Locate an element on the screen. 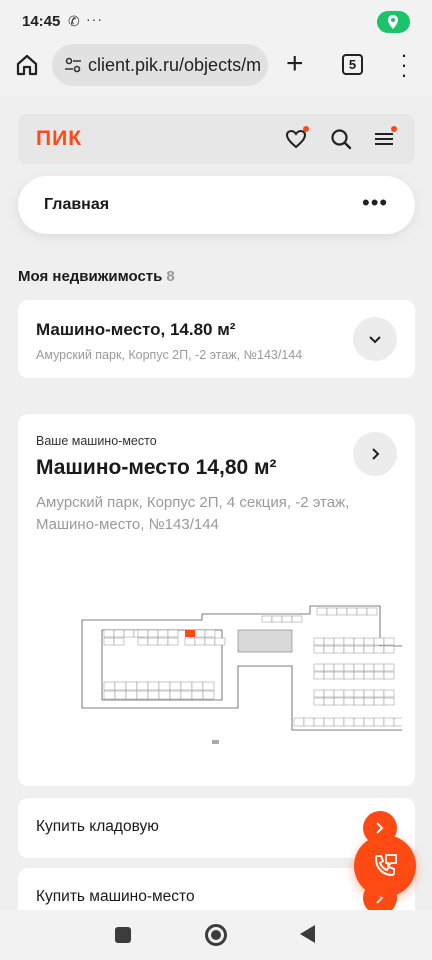 This screenshot has height=960, width=432. location-icon is located at coordinates (393, 22).